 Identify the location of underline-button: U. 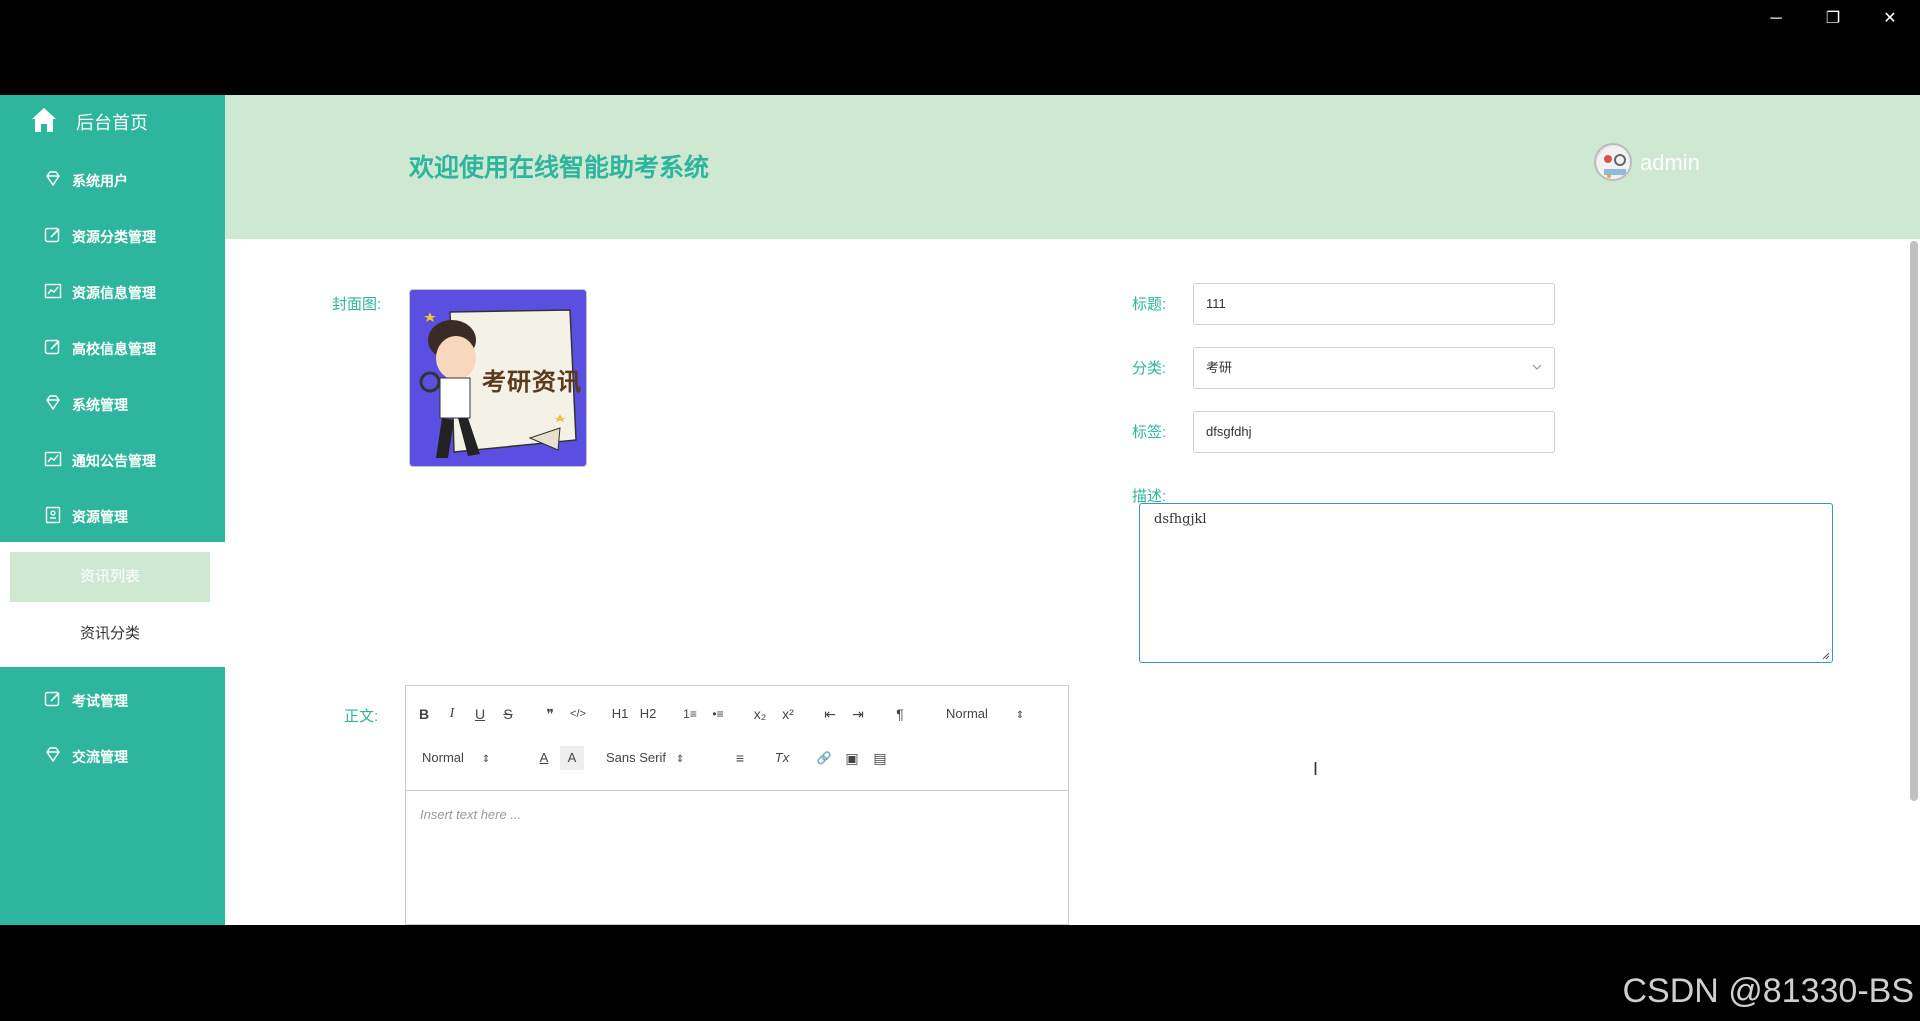
(480, 714).